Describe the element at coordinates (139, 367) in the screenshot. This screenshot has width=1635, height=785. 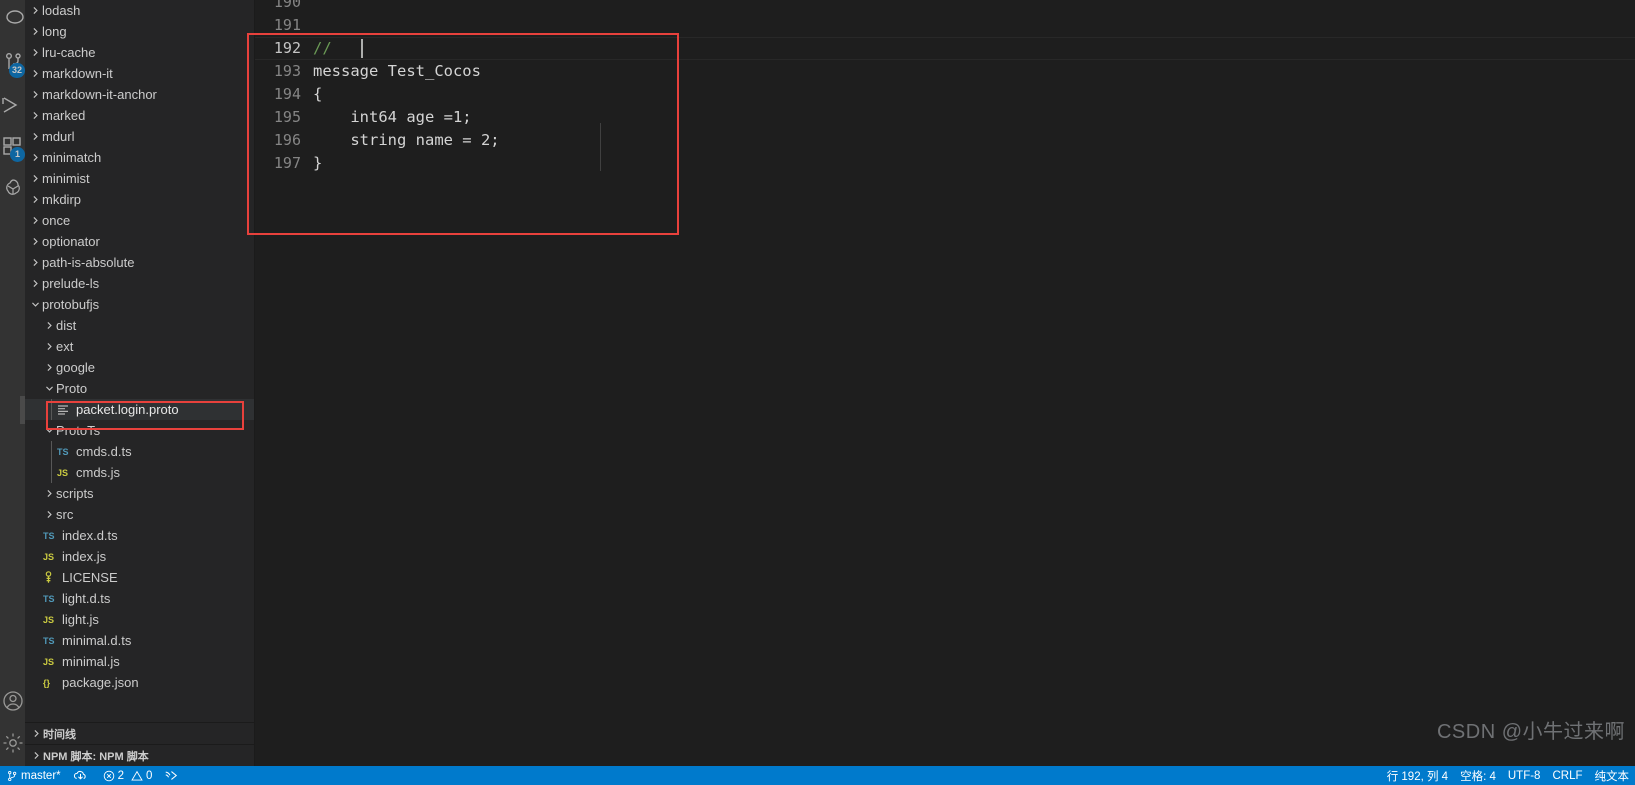
I see `tree-item-google: google` at that location.